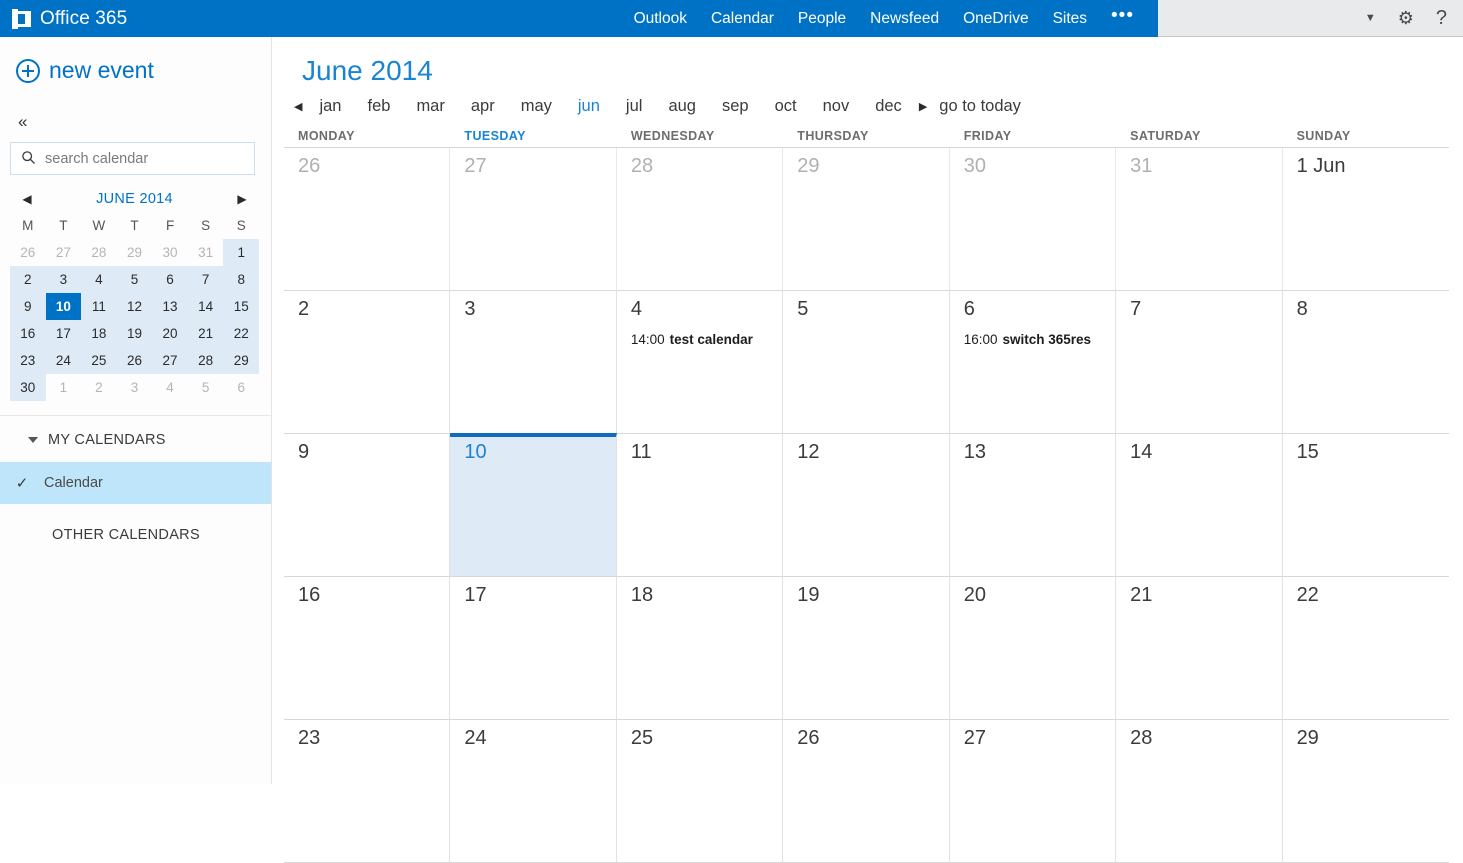 This screenshot has width=1463, height=863. What do you see at coordinates (700, 362) in the screenshot?
I see `day-cell: 4 14:00 test calendar` at bounding box center [700, 362].